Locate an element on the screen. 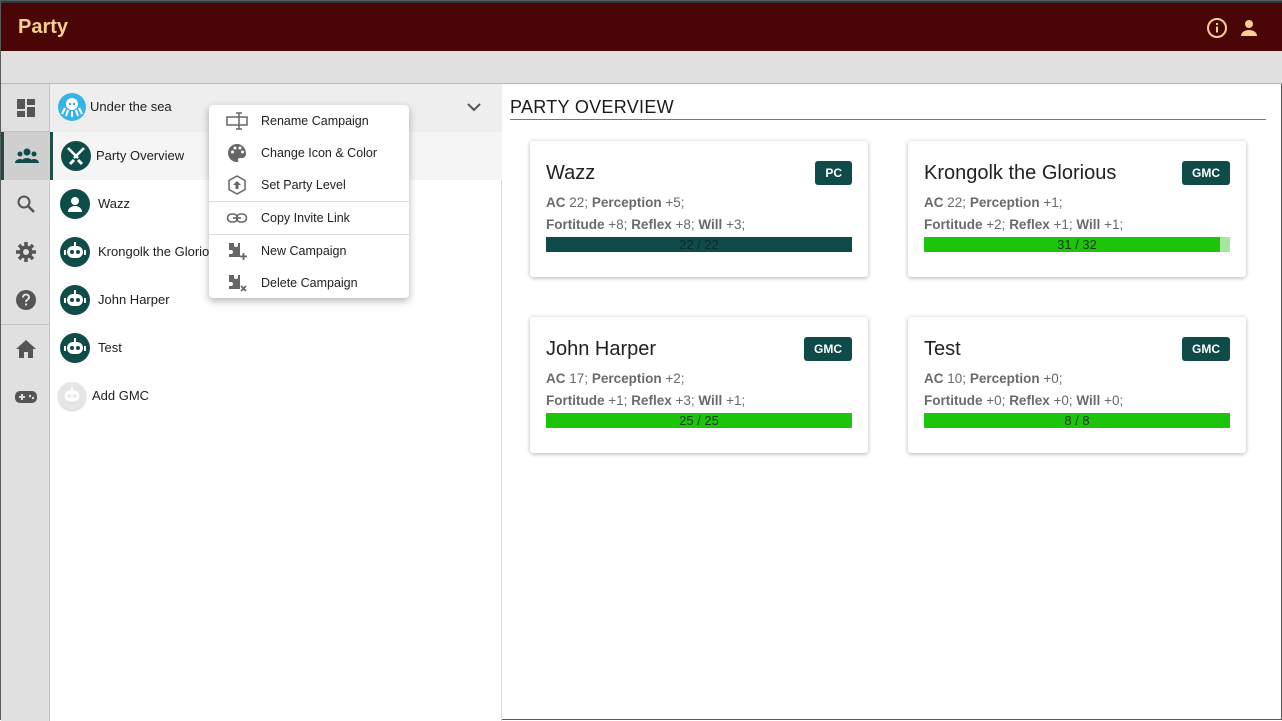 This screenshot has width=1282, height=721. help-icon is located at coordinates (25, 300).